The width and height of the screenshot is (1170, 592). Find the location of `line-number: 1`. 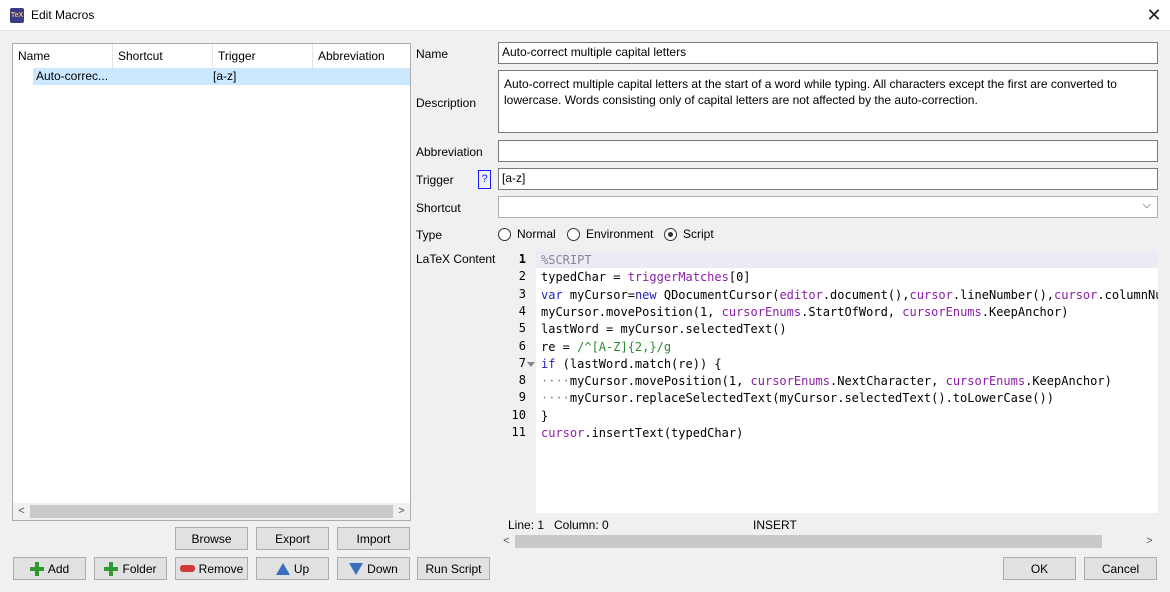

line-number: 1 is located at coordinates (522, 259).